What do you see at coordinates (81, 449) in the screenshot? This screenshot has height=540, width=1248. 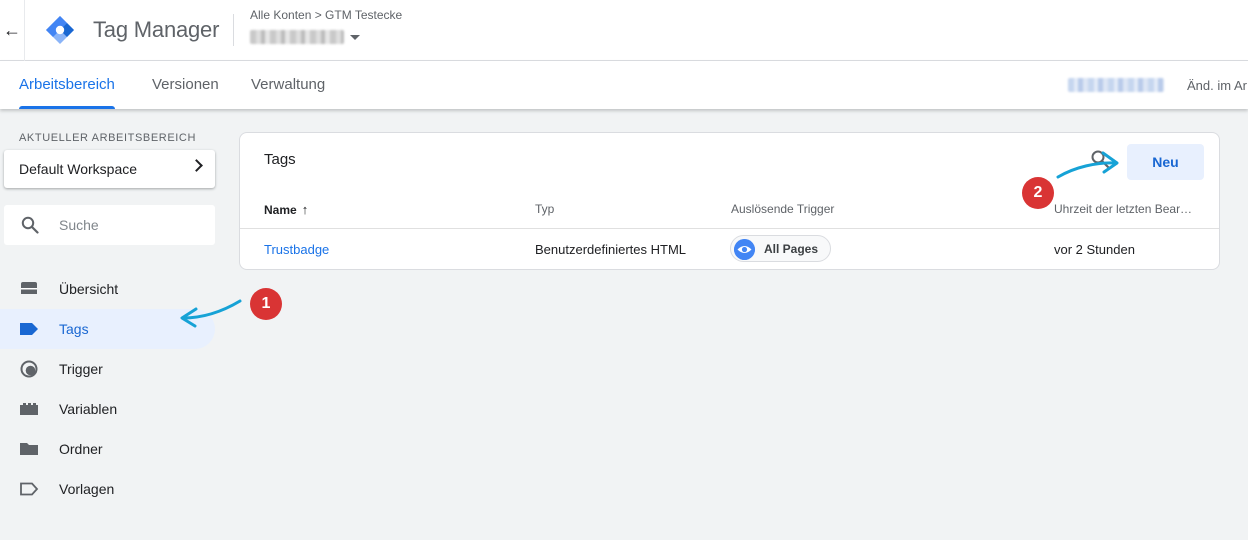 I see `sidebar-item-label: Ordner` at bounding box center [81, 449].